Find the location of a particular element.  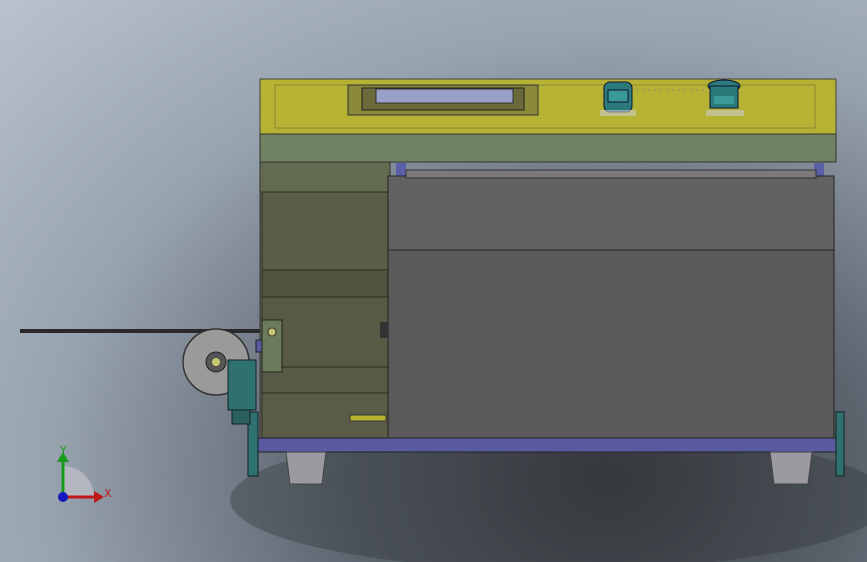

yellow-pin is located at coordinates (368, 418).